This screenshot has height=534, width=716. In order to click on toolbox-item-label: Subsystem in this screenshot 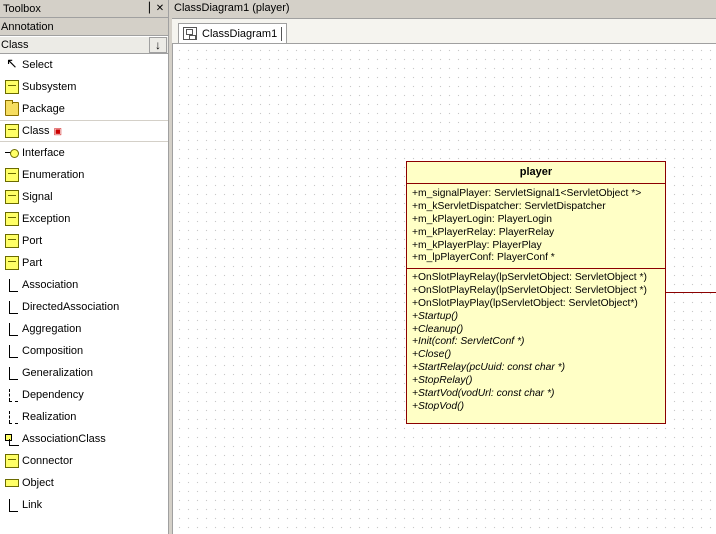, I will do `click(49, 87)`.